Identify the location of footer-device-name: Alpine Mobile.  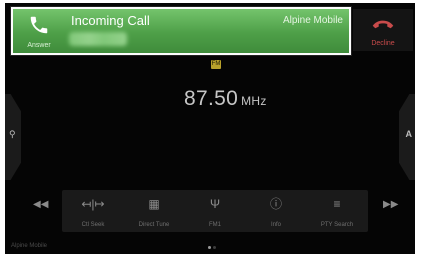
(29, 246).